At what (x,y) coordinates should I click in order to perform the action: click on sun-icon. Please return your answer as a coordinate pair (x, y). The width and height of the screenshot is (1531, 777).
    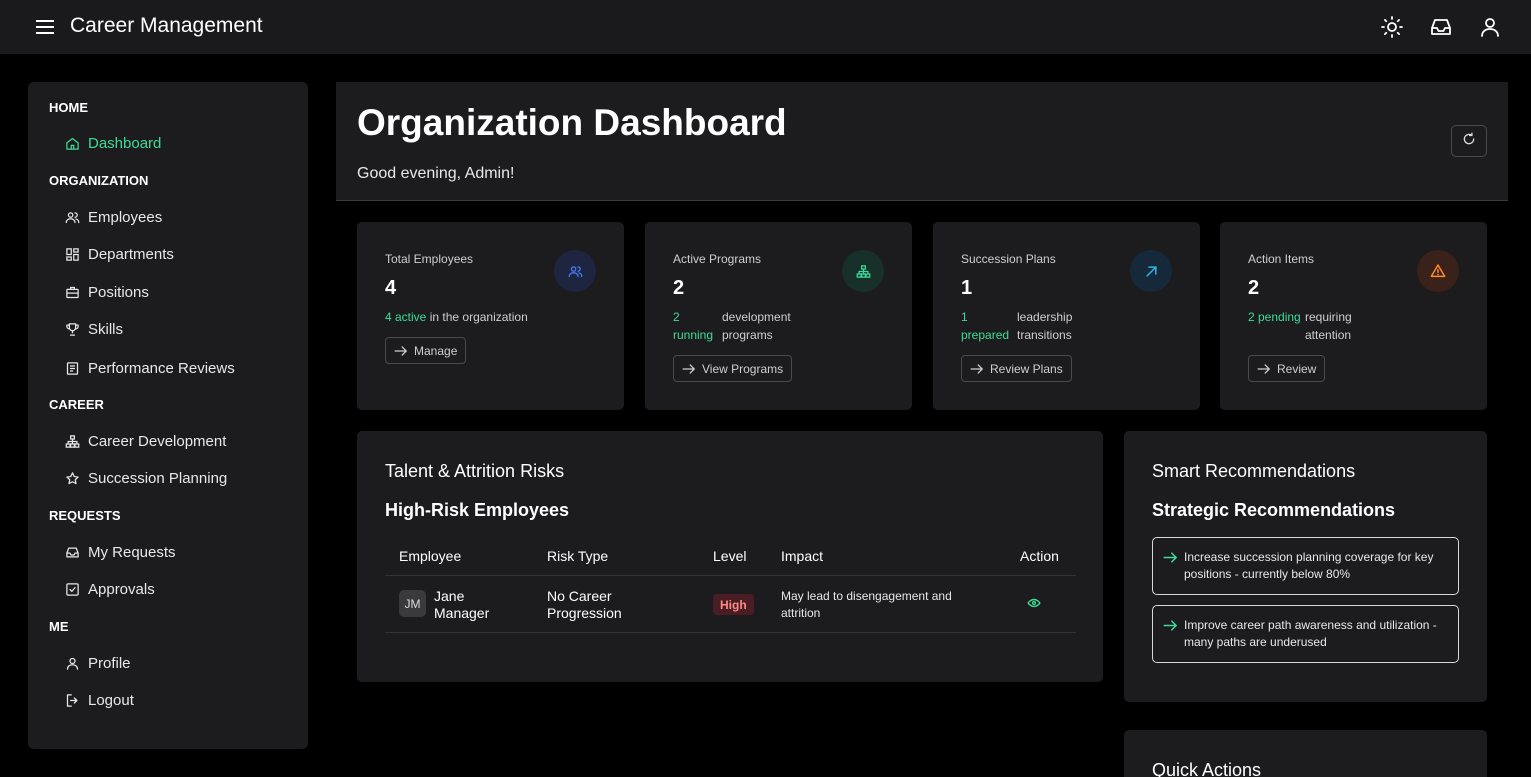
    Looking at the image, I should click on (1392, 27).